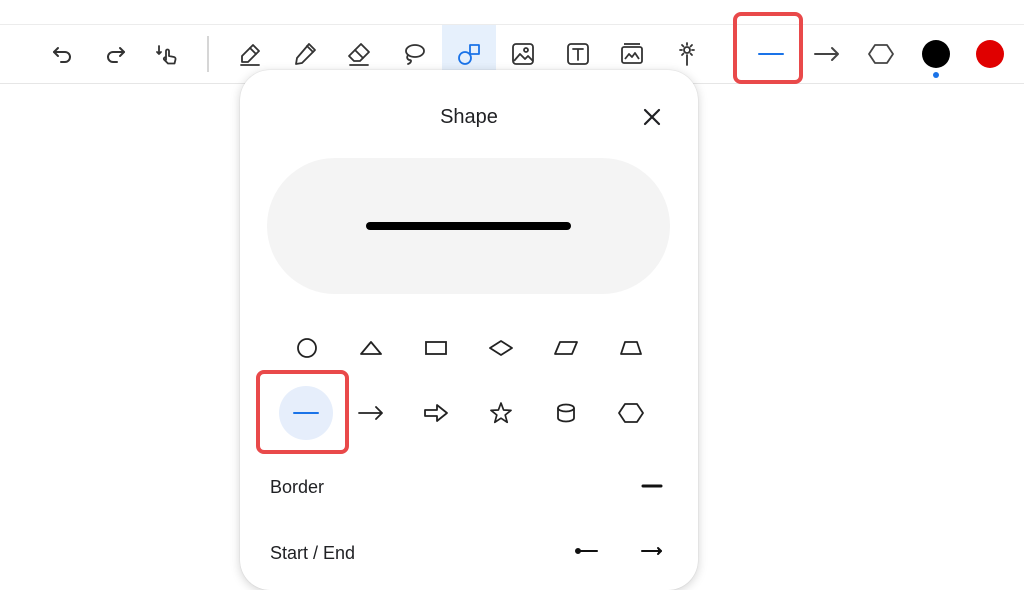 The height and width of the screenshot is (590, 1024). I want to click on shape-circle, so click(307, 348).